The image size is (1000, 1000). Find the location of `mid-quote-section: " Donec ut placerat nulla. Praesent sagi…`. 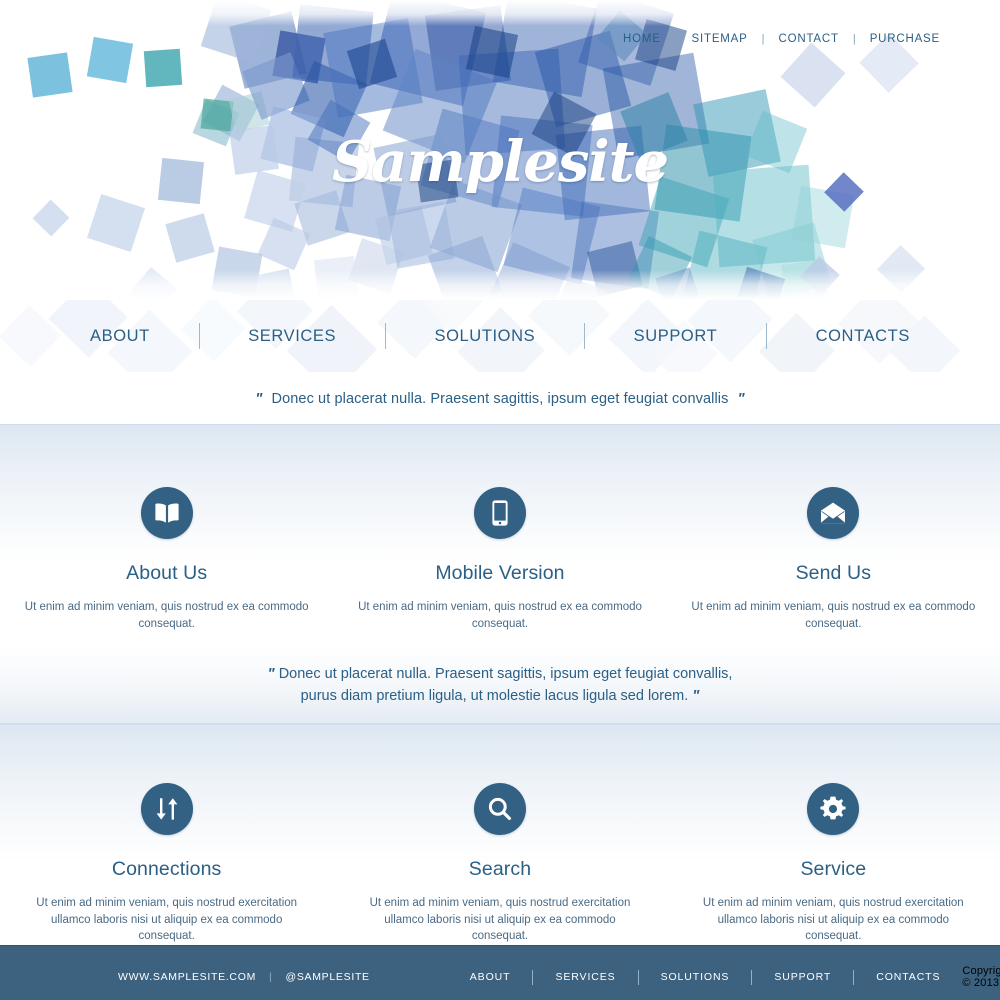

mid-quote-section: " Donec ut placerat nulla. Praesent sagi… is located at coordinates (500, 685).